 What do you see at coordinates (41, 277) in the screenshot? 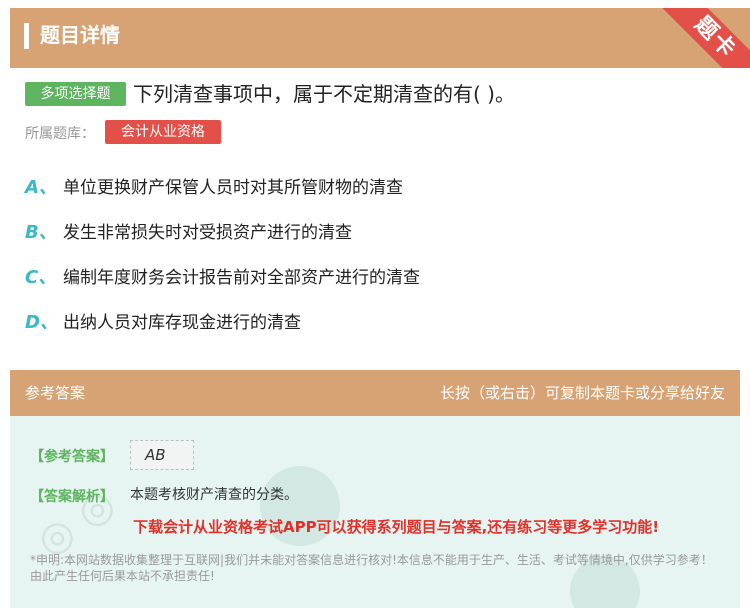
I see `option-letter: C、` at bounding box center [41, 277].